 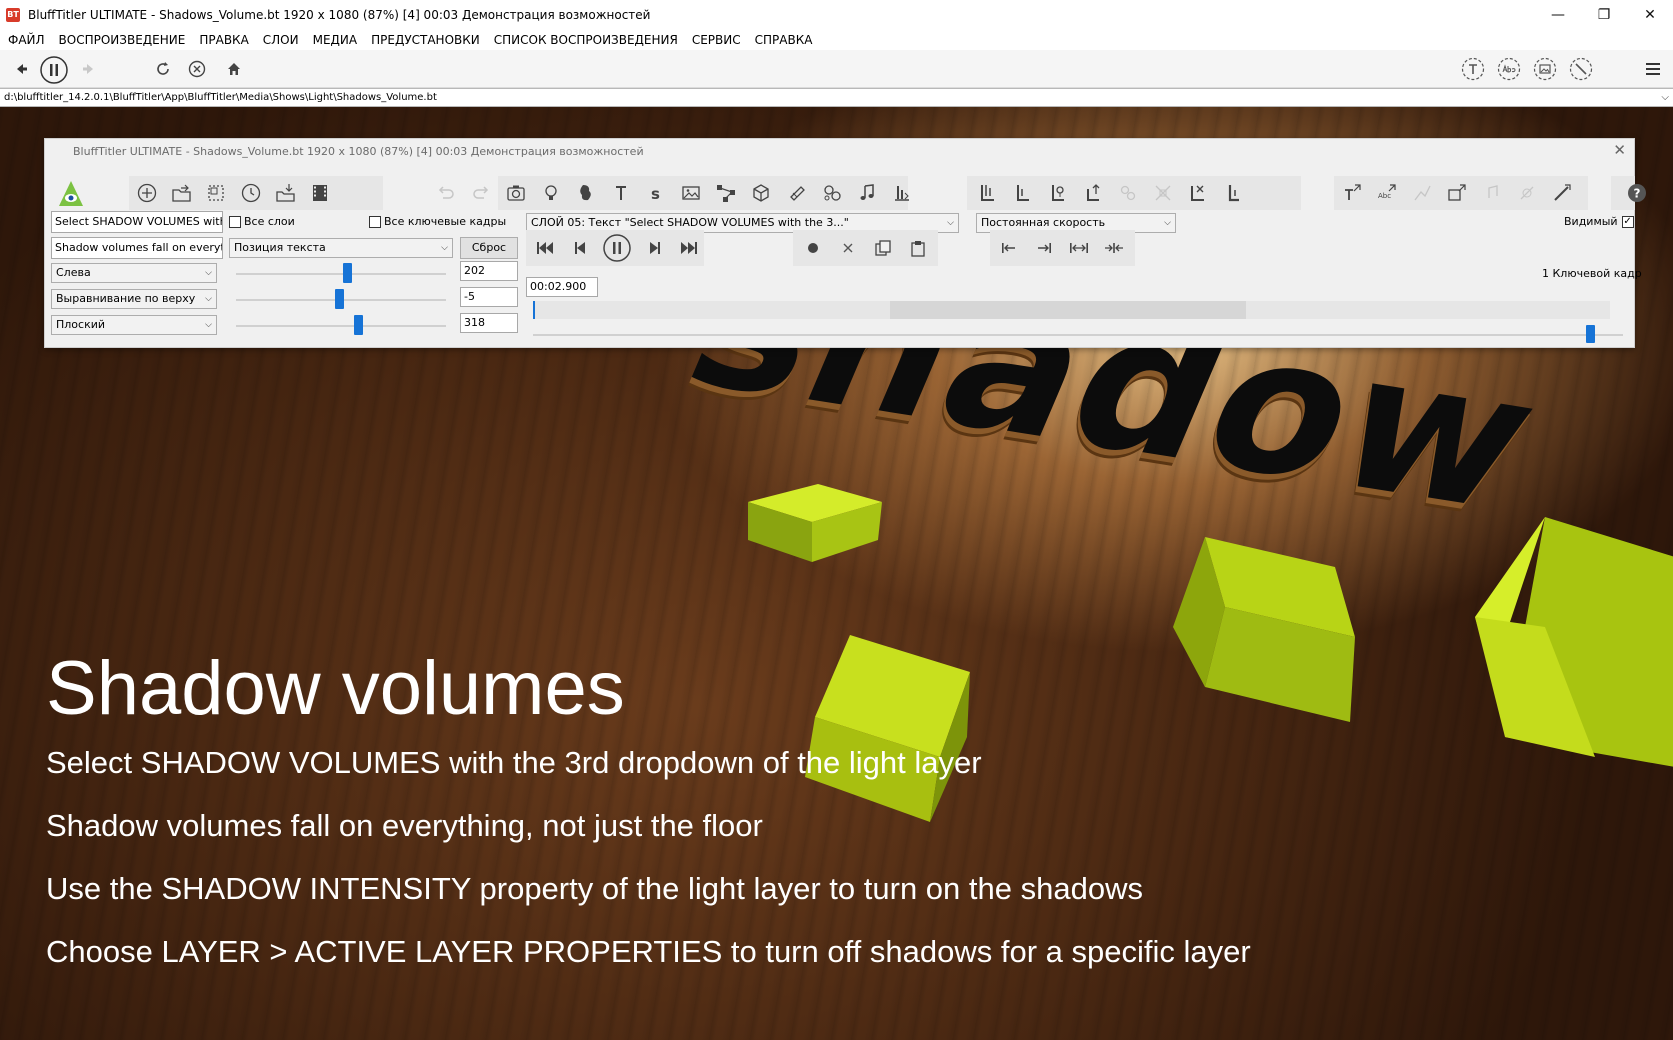 What do you see at coordinates (216, 193) in the screenshot?
I see `select-frame-icon` at bounding box center [216, 193].